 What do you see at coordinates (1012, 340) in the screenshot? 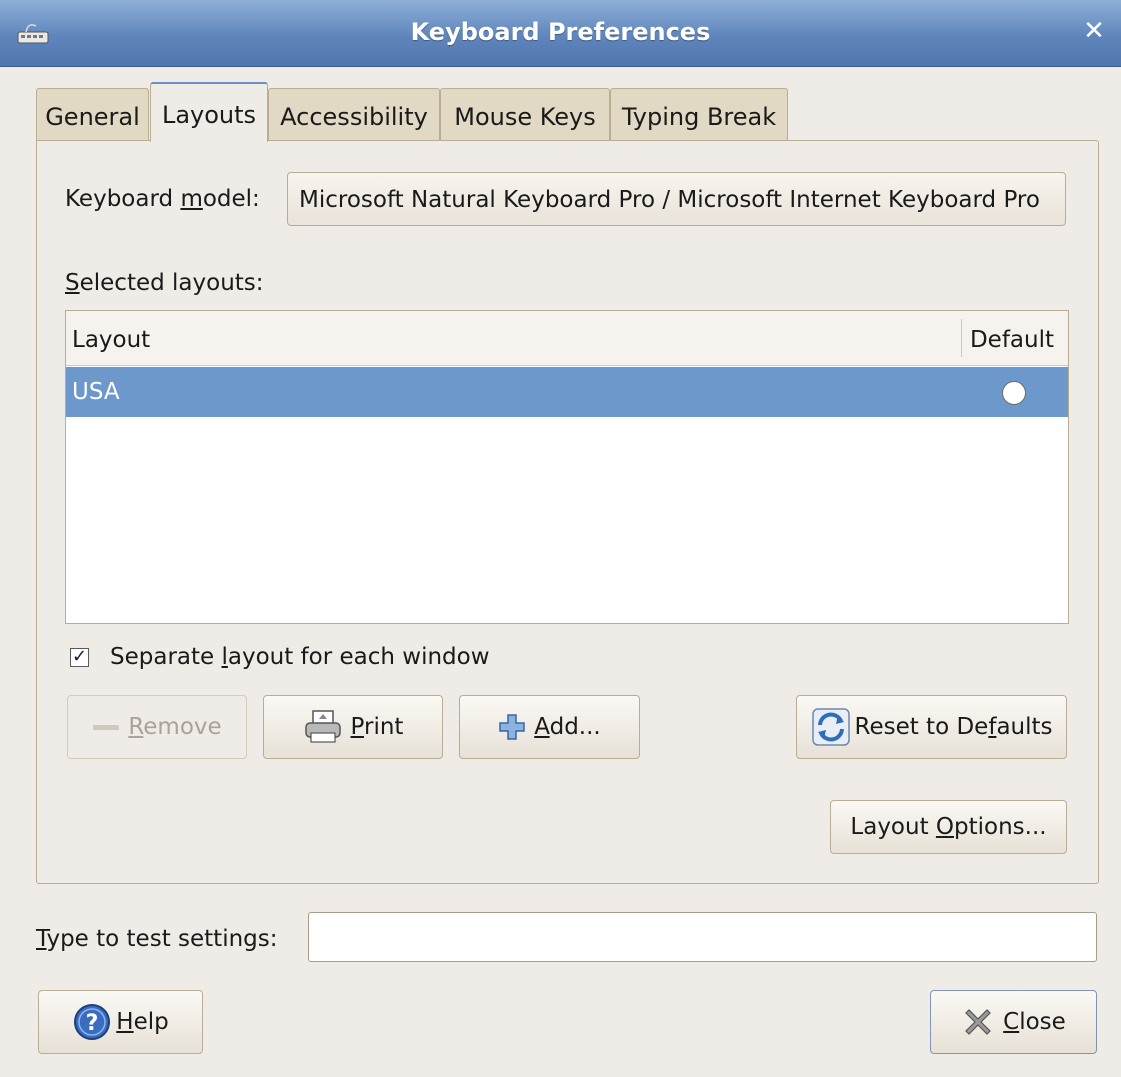
I see `column-header-default: Default` at bounding box center [1012, 340].